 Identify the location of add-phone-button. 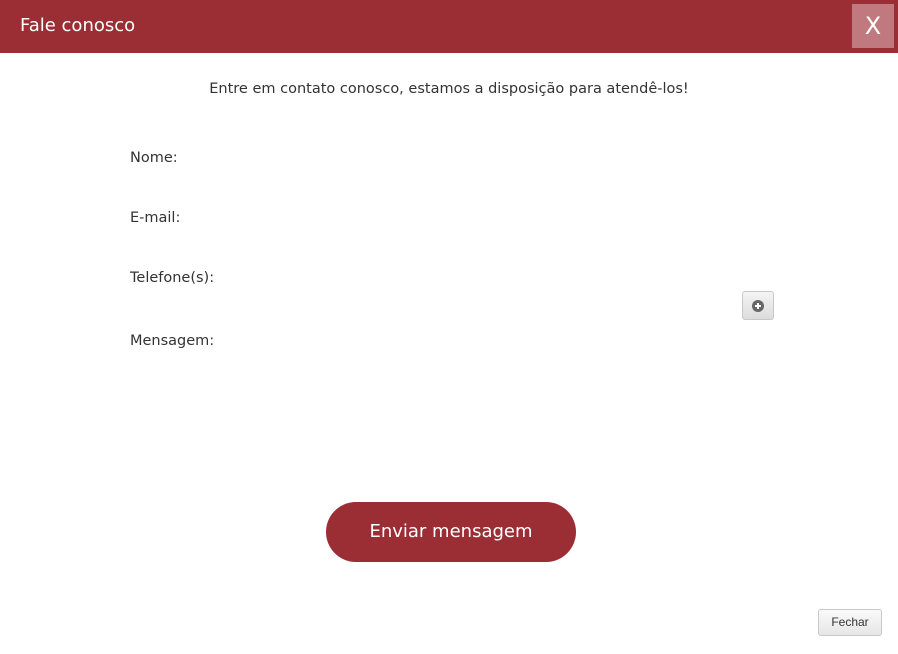
(758, 305).